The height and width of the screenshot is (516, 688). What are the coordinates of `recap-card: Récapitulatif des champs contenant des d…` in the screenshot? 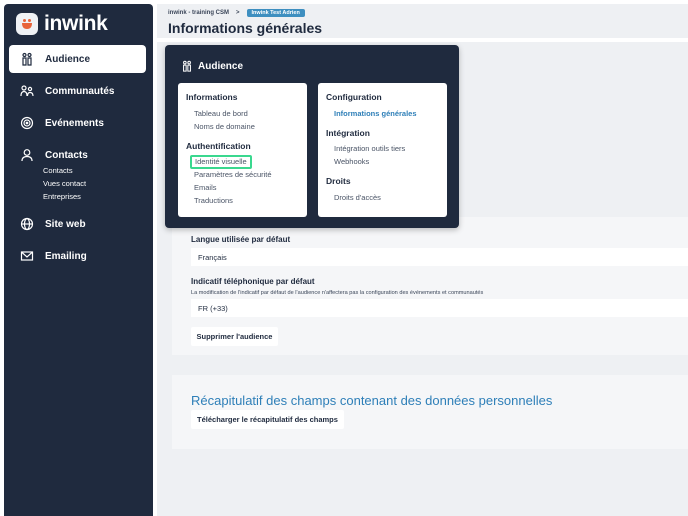 It's located at (430, 412).